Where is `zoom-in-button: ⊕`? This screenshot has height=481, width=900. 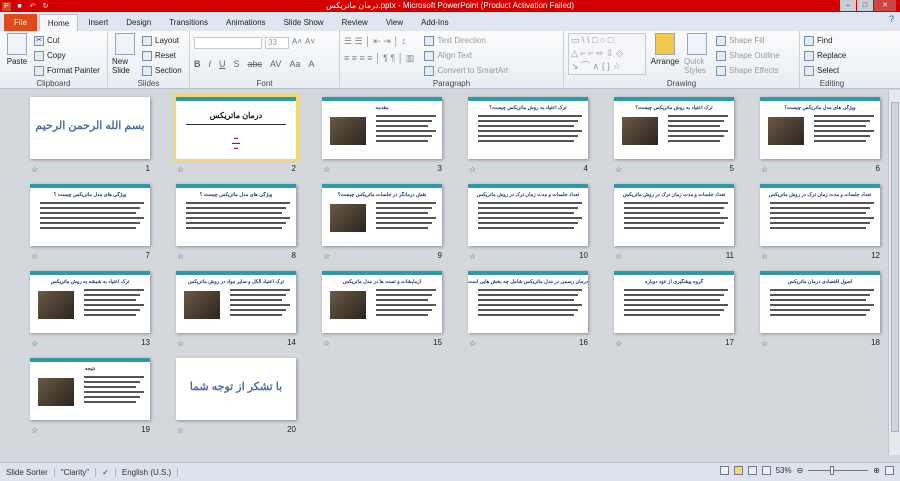
zoom-in-button: ⊕ is located at coordinates (876, 470).